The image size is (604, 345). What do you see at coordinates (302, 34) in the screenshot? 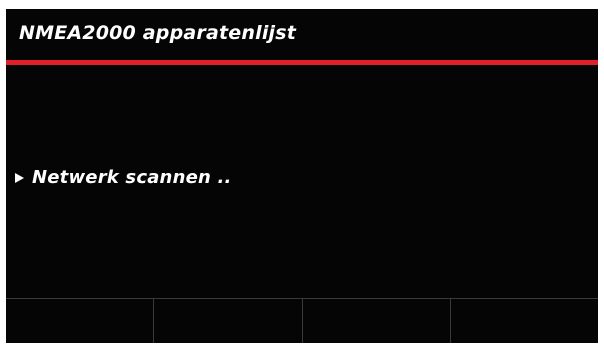
I see `title-bar: NMEA2000 apparatenlijst` at bounding box center [302, 34].